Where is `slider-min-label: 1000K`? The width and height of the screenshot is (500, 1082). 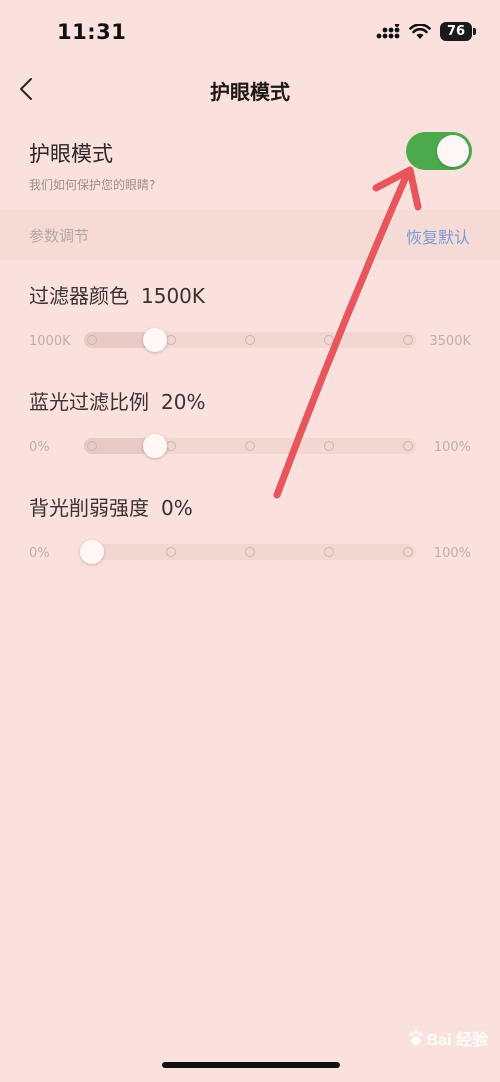
slider-min-label: 1000K is located at coordinates (50, 341).